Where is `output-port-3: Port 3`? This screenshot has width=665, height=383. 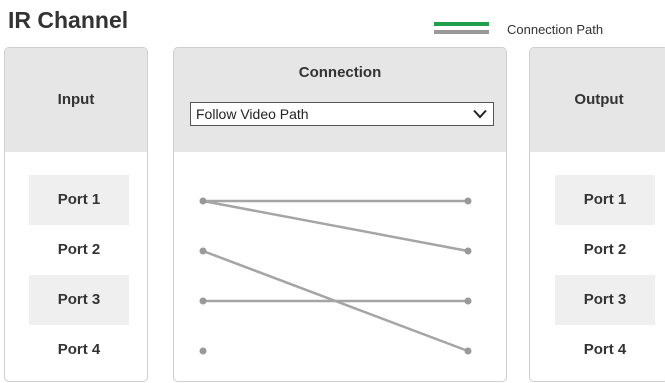 output-port-3: Port 3 is located at coordinates (605, 300).